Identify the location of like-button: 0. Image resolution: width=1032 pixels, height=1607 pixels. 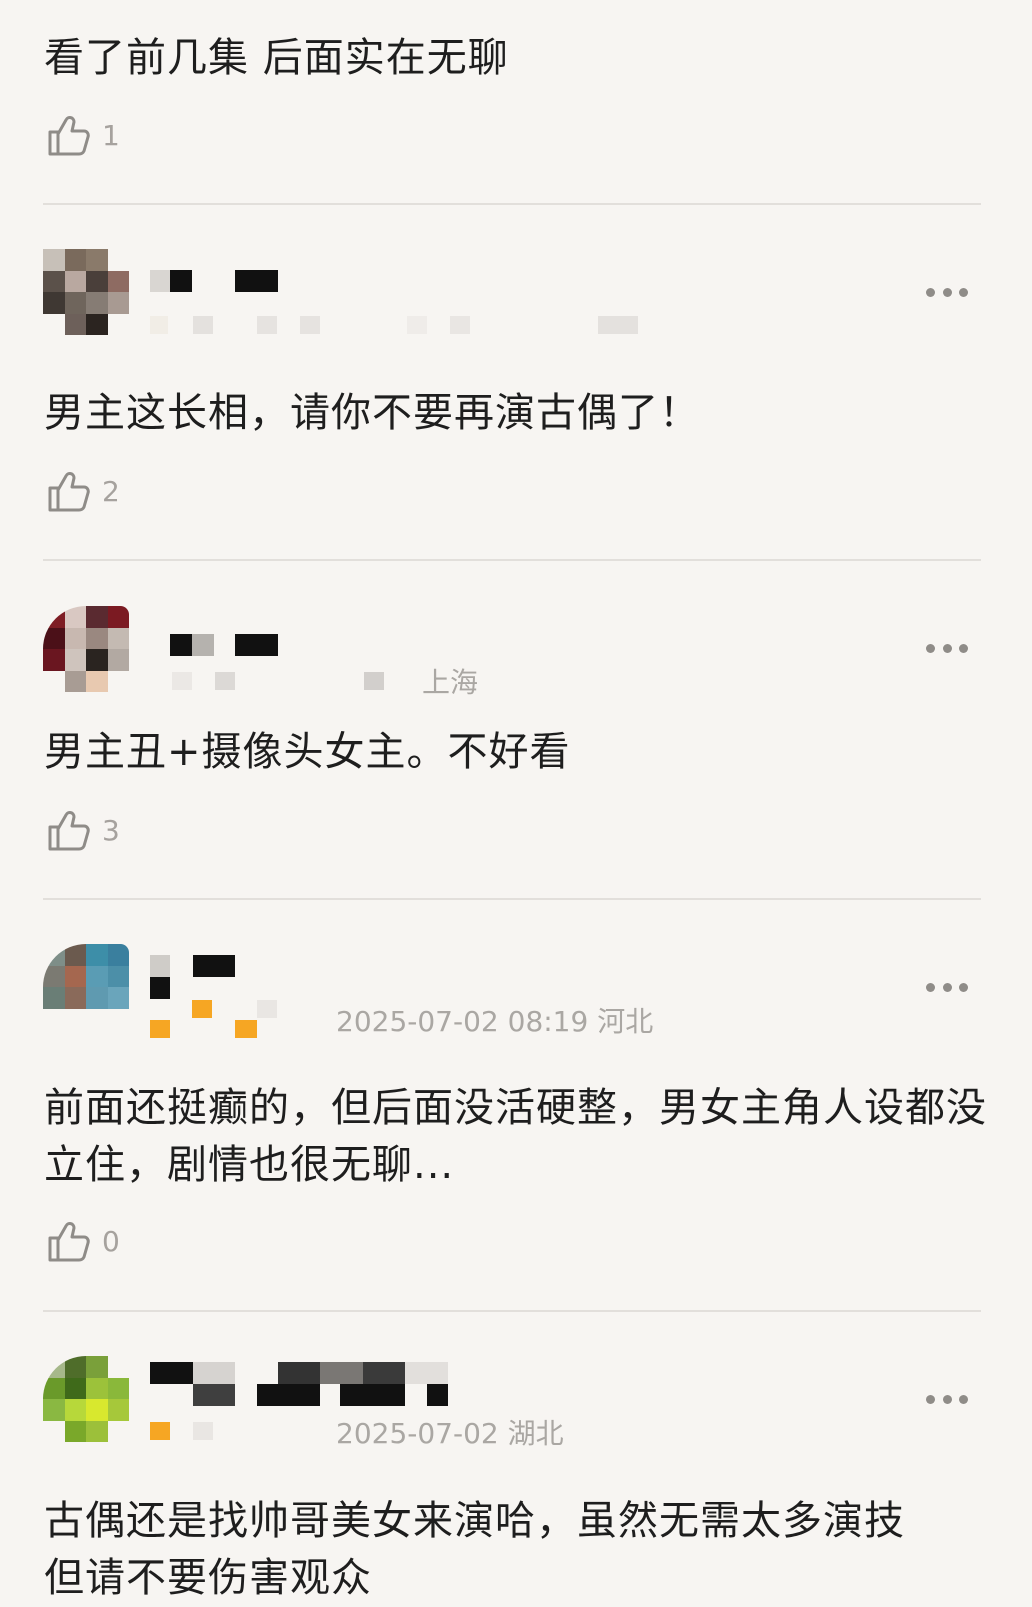
(82, 1241).